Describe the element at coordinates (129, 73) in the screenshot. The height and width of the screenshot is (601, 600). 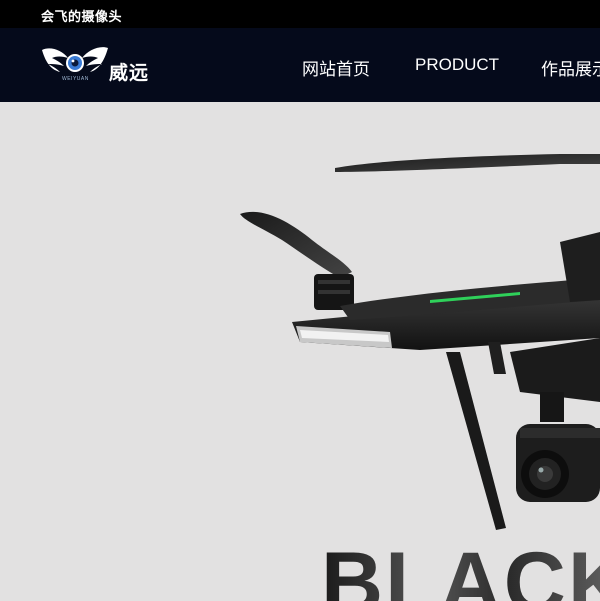
I see `logo-brand-text: 威远` at that location.